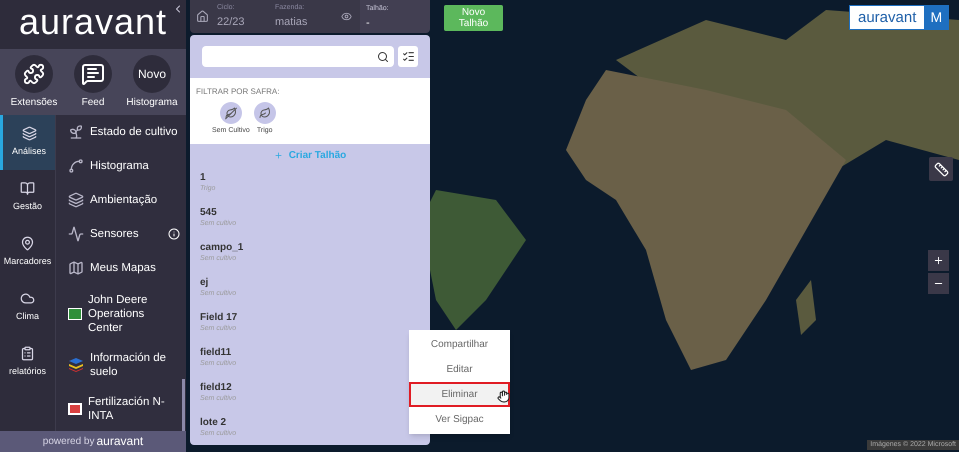  I want to click on farm-value: matias, so click(304, 22).